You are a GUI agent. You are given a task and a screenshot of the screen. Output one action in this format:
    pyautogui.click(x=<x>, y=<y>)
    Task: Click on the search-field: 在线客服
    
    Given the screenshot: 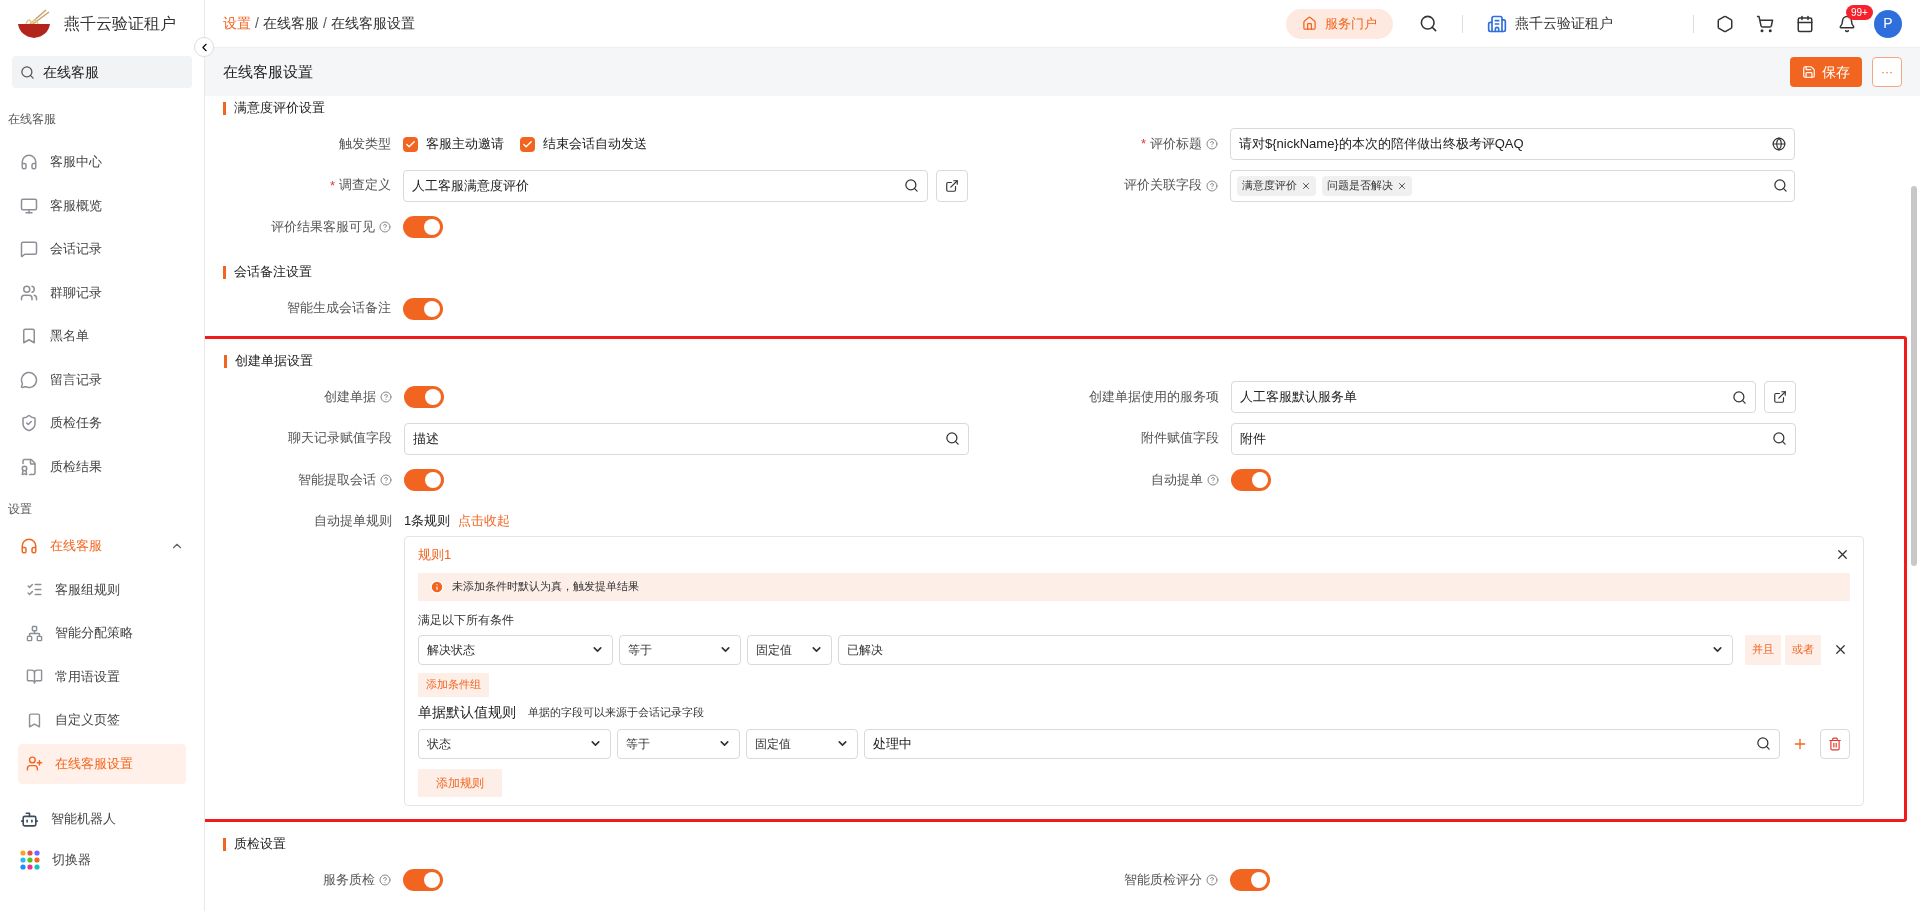 What is the action you would take?
    pyautogui.click(x=102, y=72)
    